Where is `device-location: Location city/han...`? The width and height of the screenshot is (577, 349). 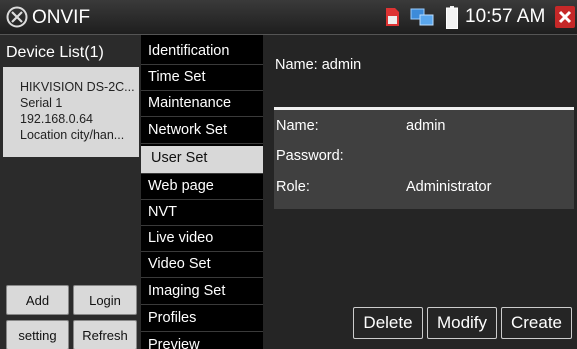 device-location: Location city/han... is located at coordinates (72, 135).